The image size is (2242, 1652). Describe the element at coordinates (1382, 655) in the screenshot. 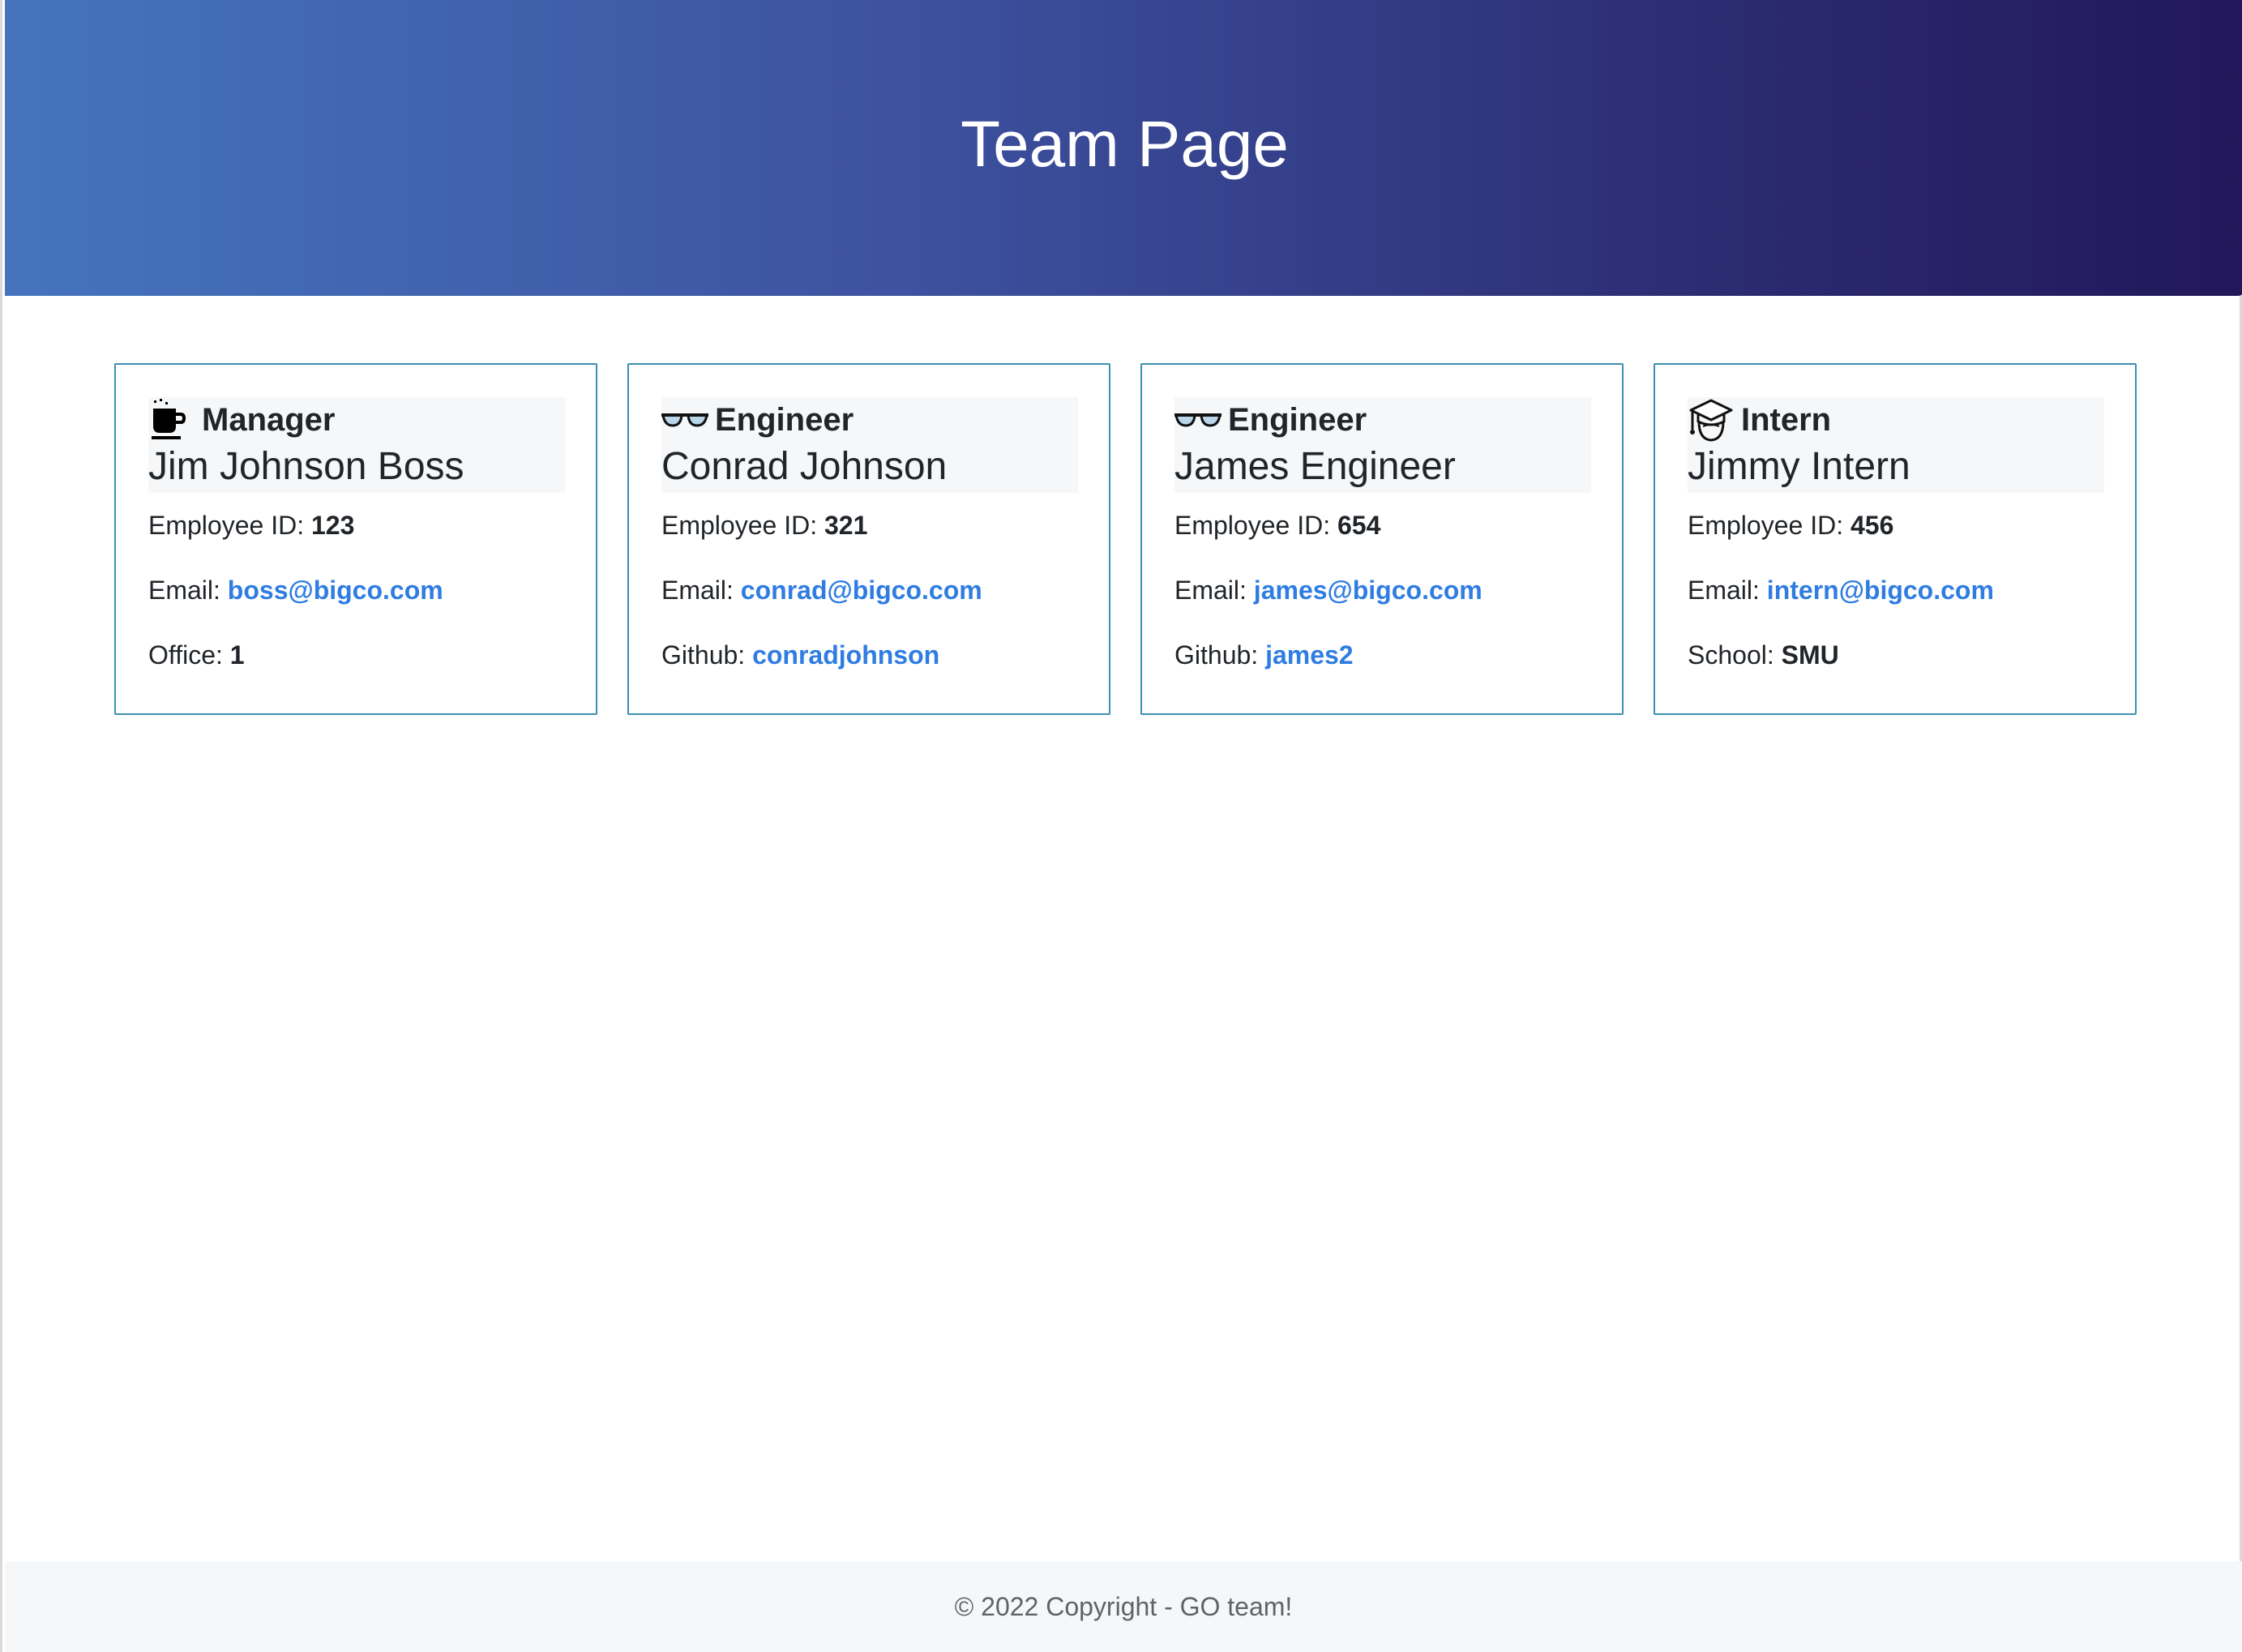

I see `github-row: Github: james2` at that location.